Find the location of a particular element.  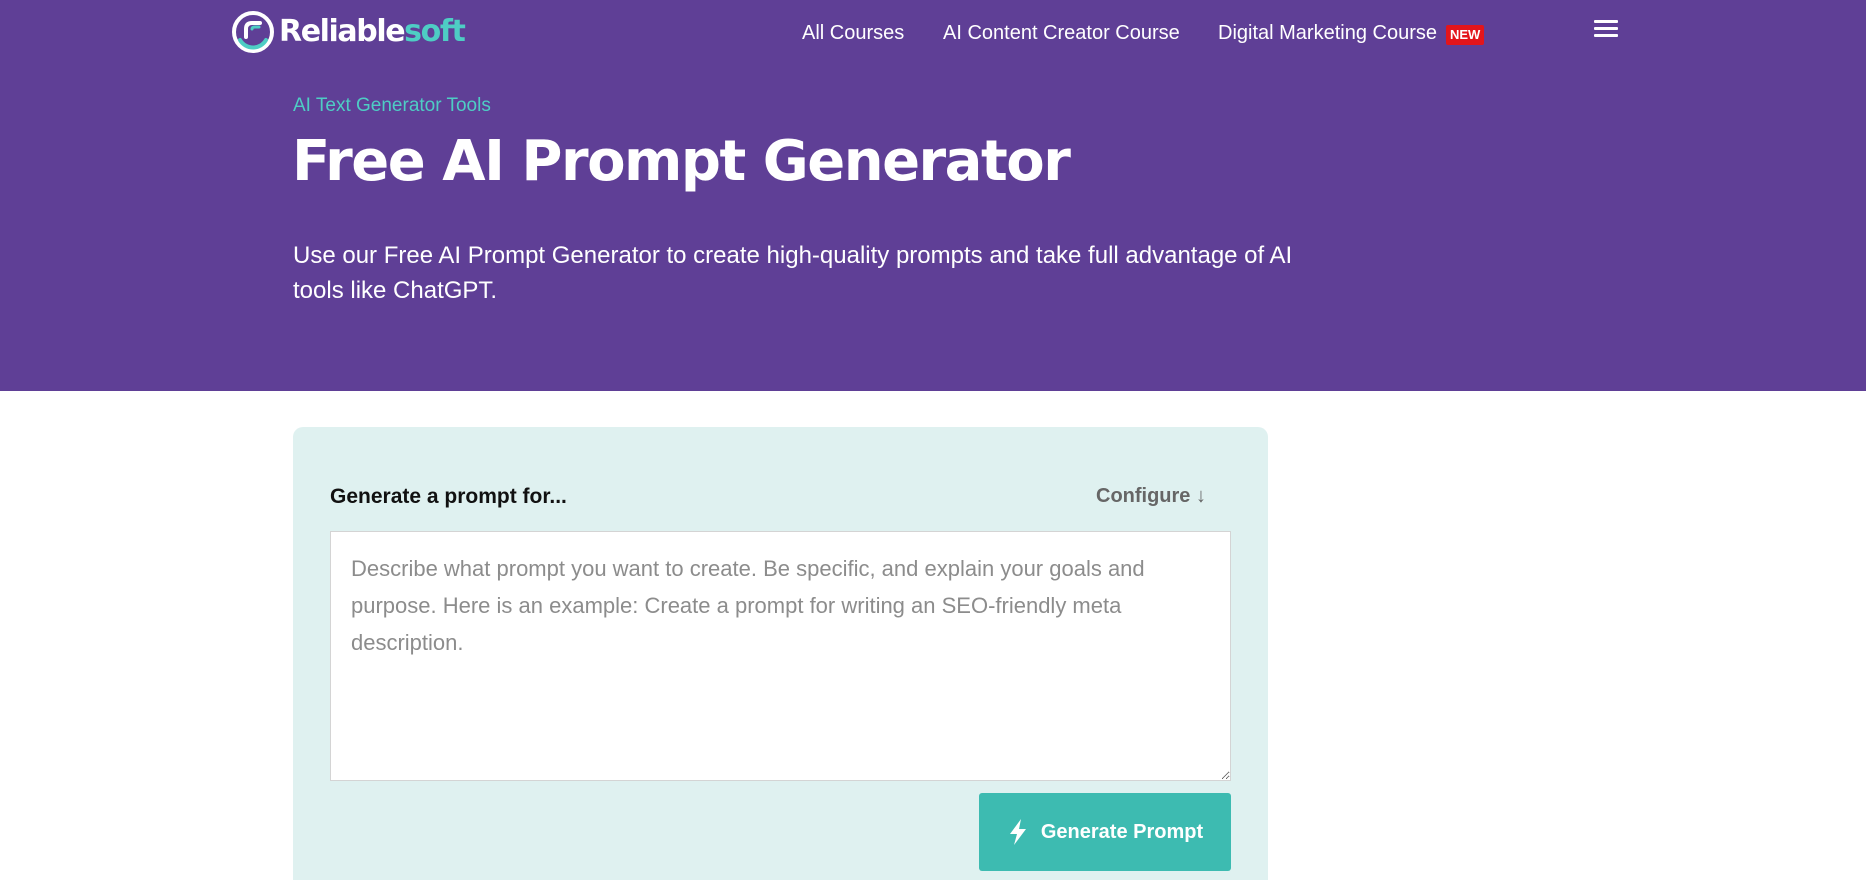

prompt-input is located at coordinates (780, 656).